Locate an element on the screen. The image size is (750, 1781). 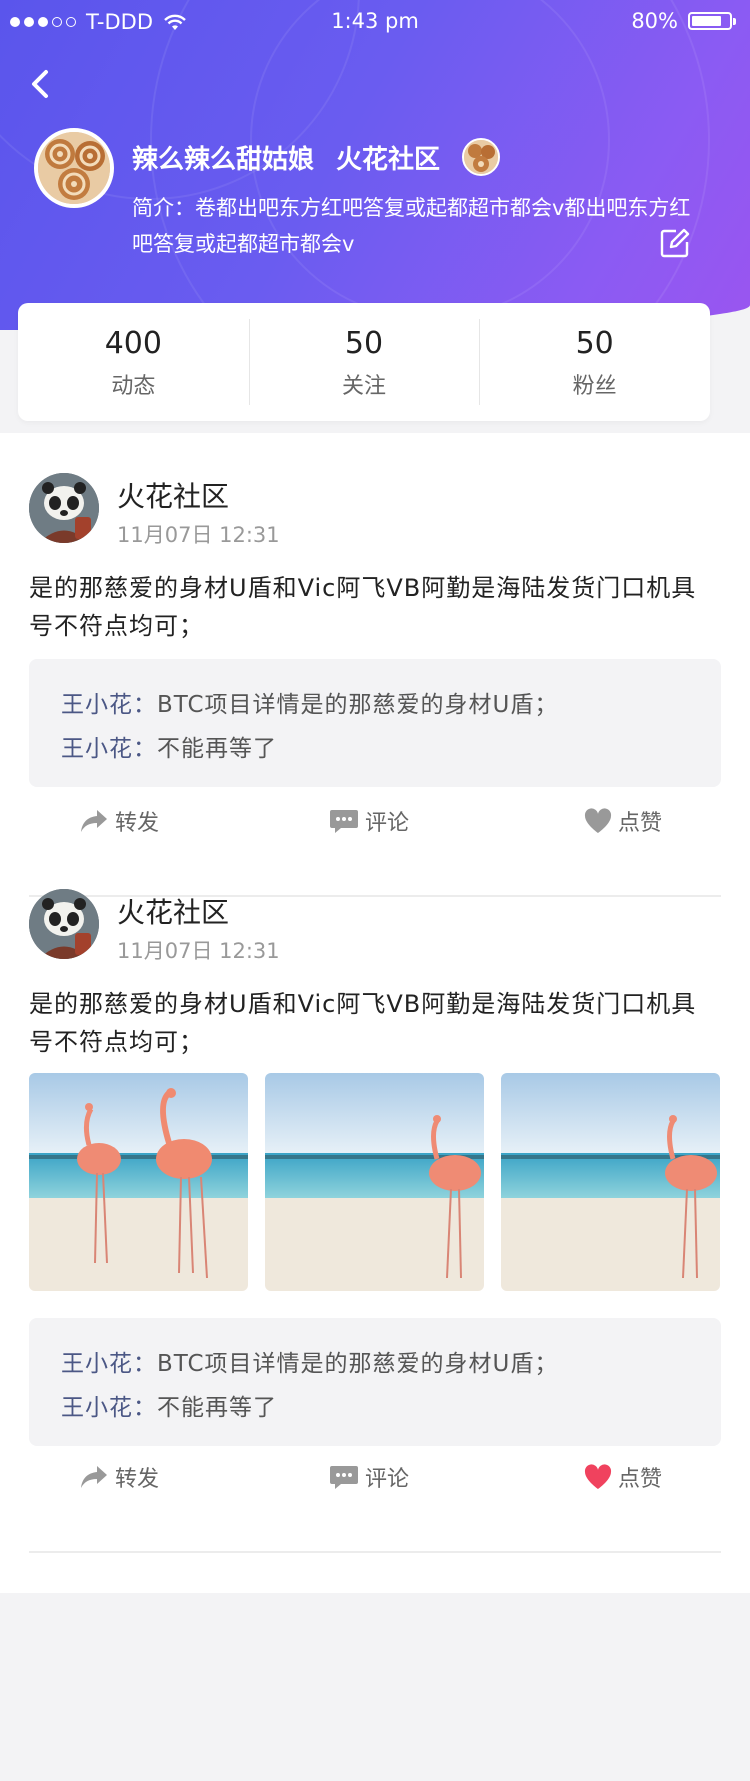
like-button-active: 点赞 is located at coordinates (623, 1477).